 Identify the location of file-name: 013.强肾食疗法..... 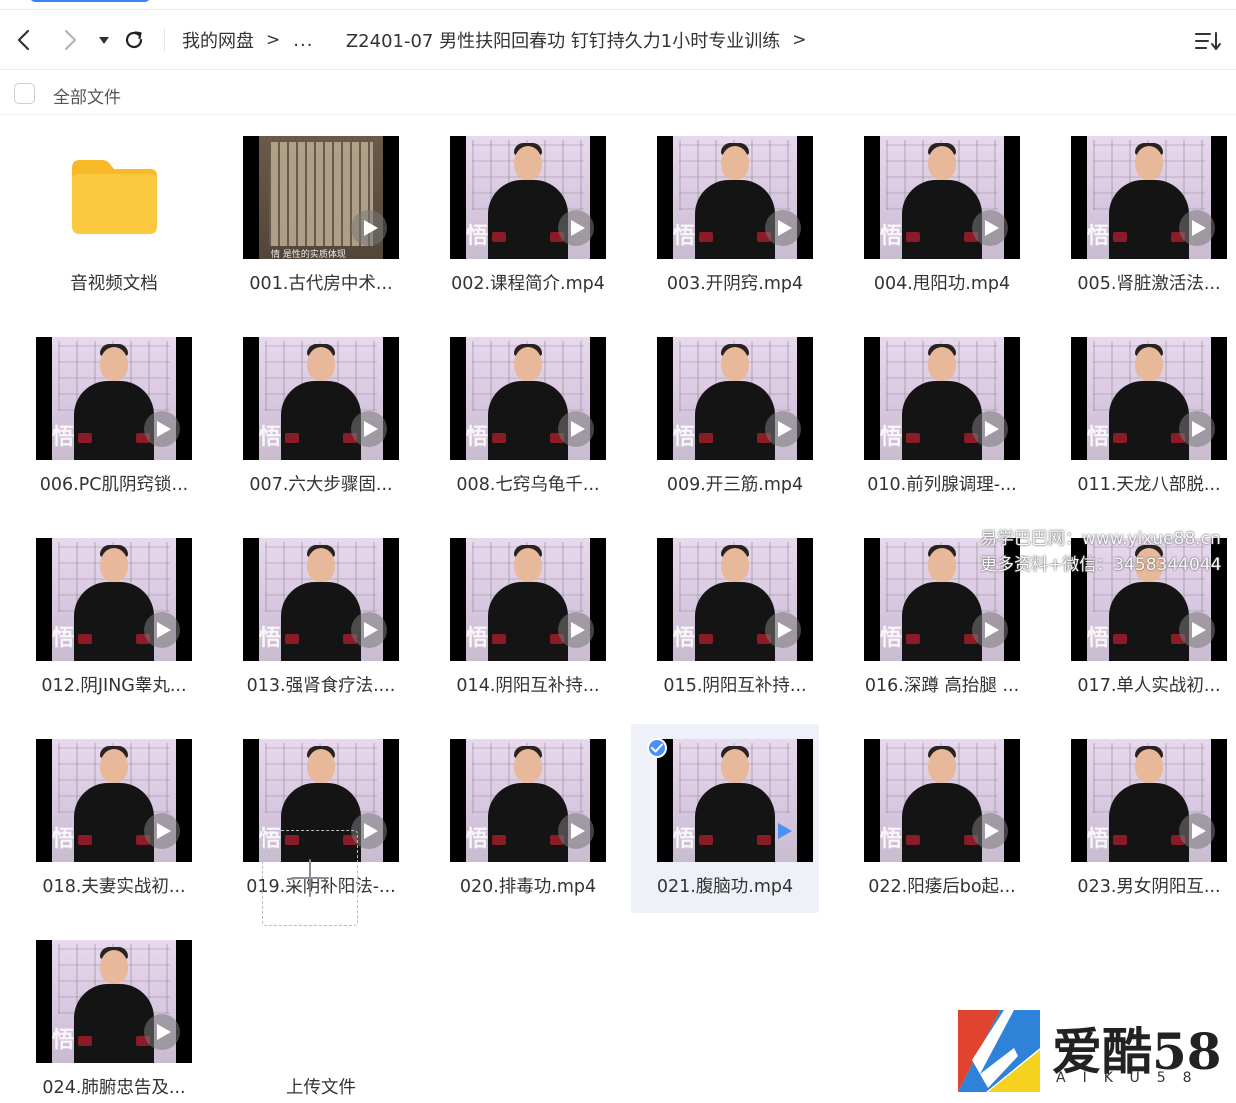
(321, 686).